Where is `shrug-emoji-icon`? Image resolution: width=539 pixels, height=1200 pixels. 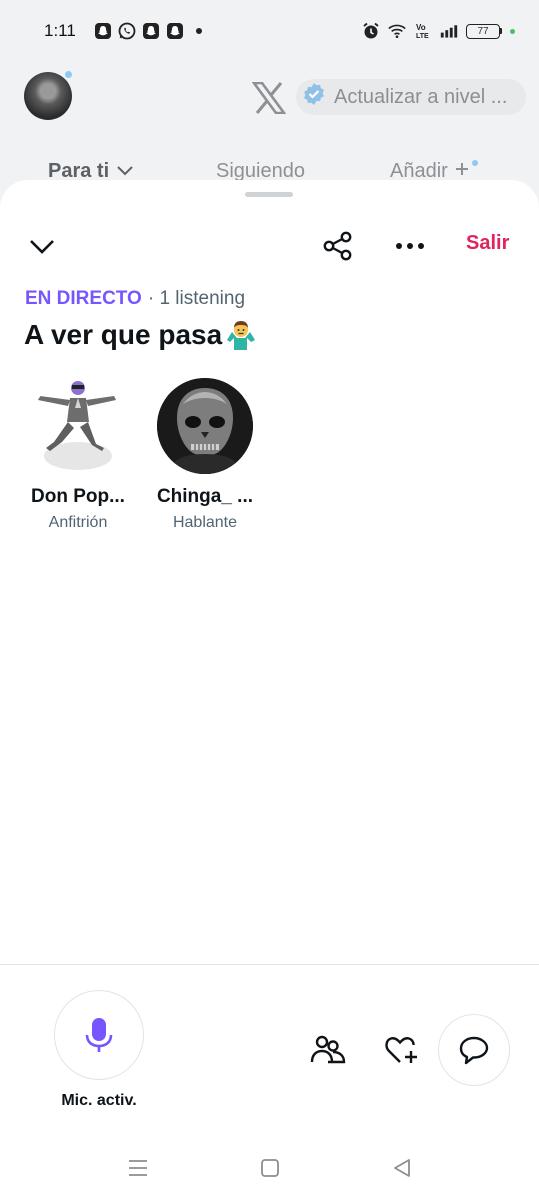
shrug-emoji-icon is located at coordinates (241, 335).